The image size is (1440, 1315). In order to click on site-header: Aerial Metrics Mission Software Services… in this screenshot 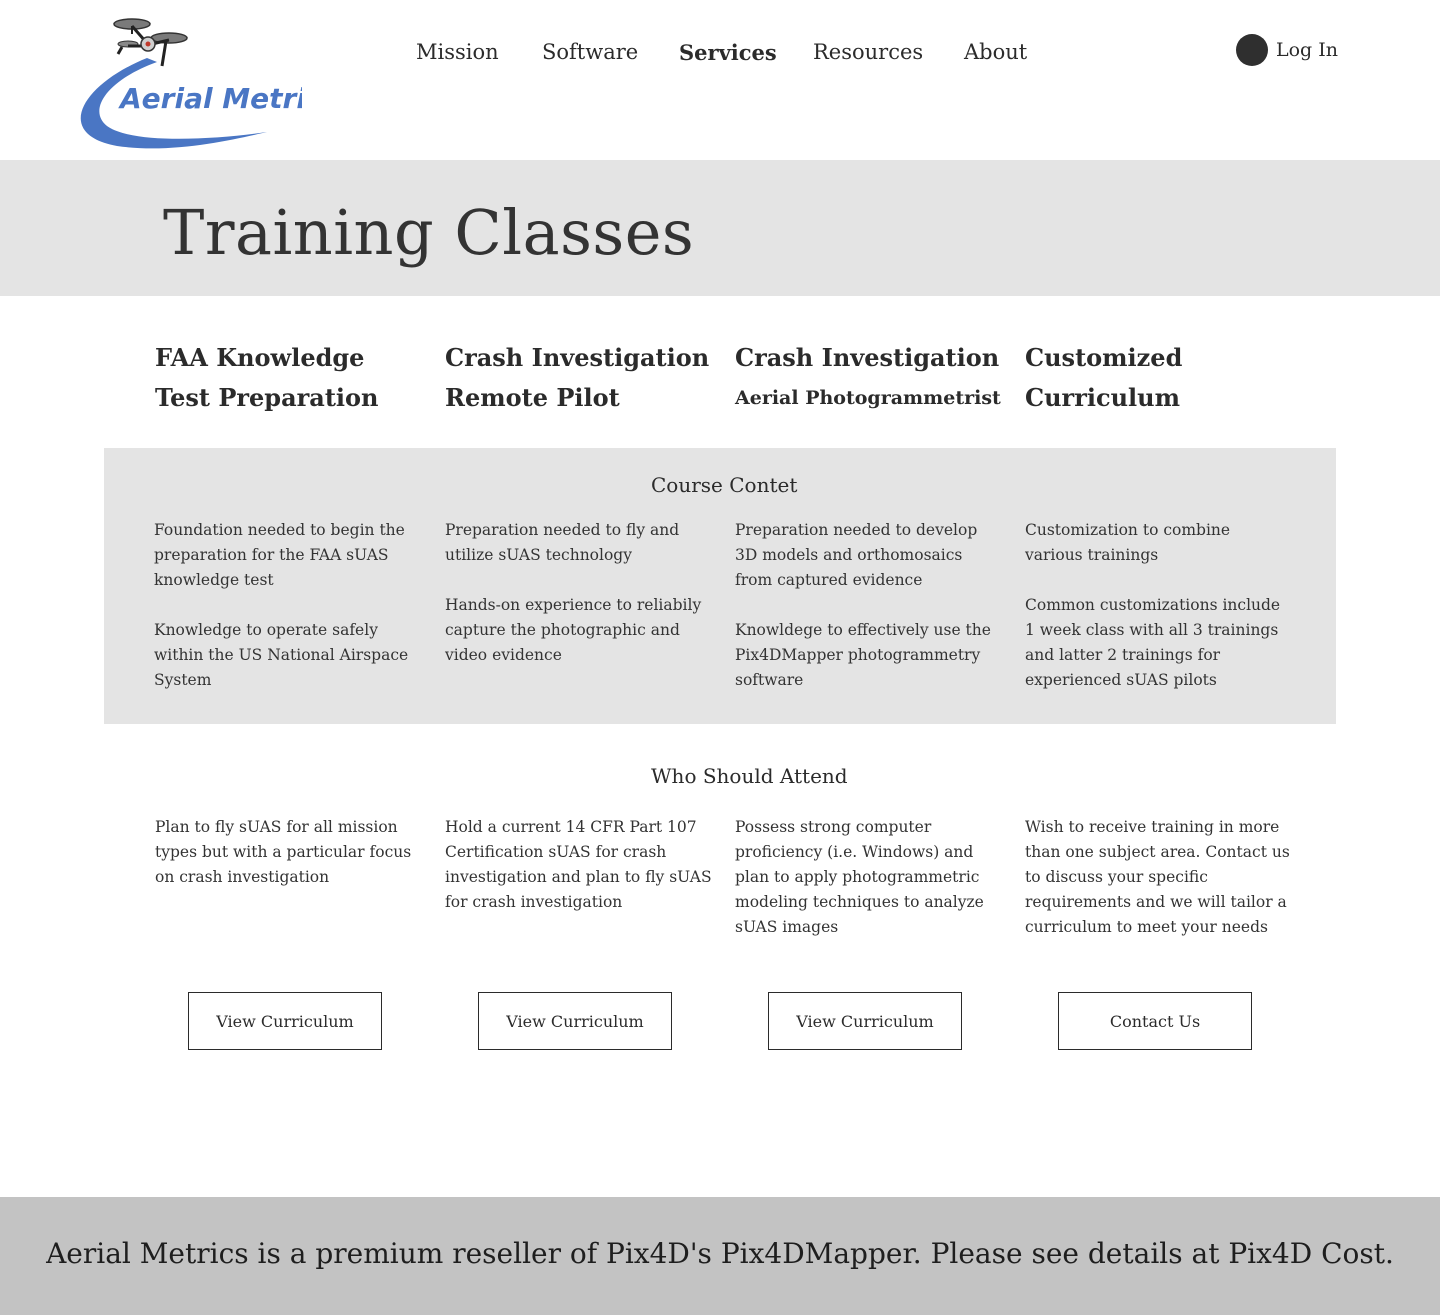, I will do `click(720, 80)`.